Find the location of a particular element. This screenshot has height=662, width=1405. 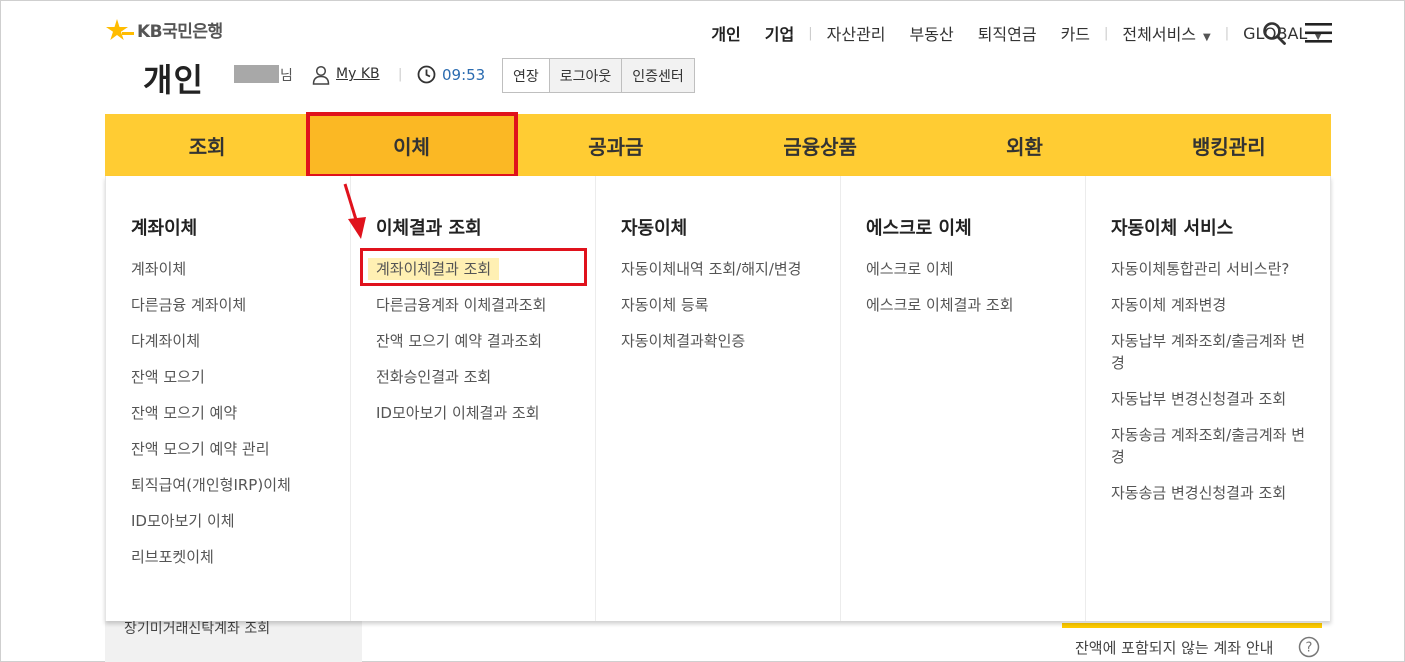

gnb-forex: 외환 is located at coordinates (1024, 145).